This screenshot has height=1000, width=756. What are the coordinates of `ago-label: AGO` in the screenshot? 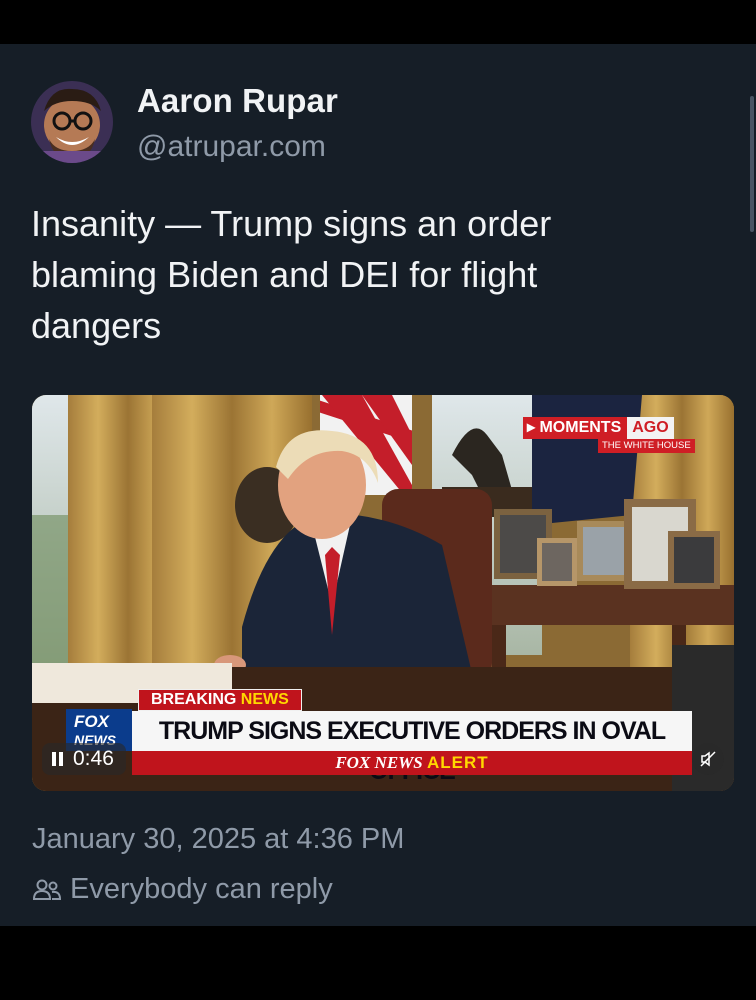 It's located at (650, 428).